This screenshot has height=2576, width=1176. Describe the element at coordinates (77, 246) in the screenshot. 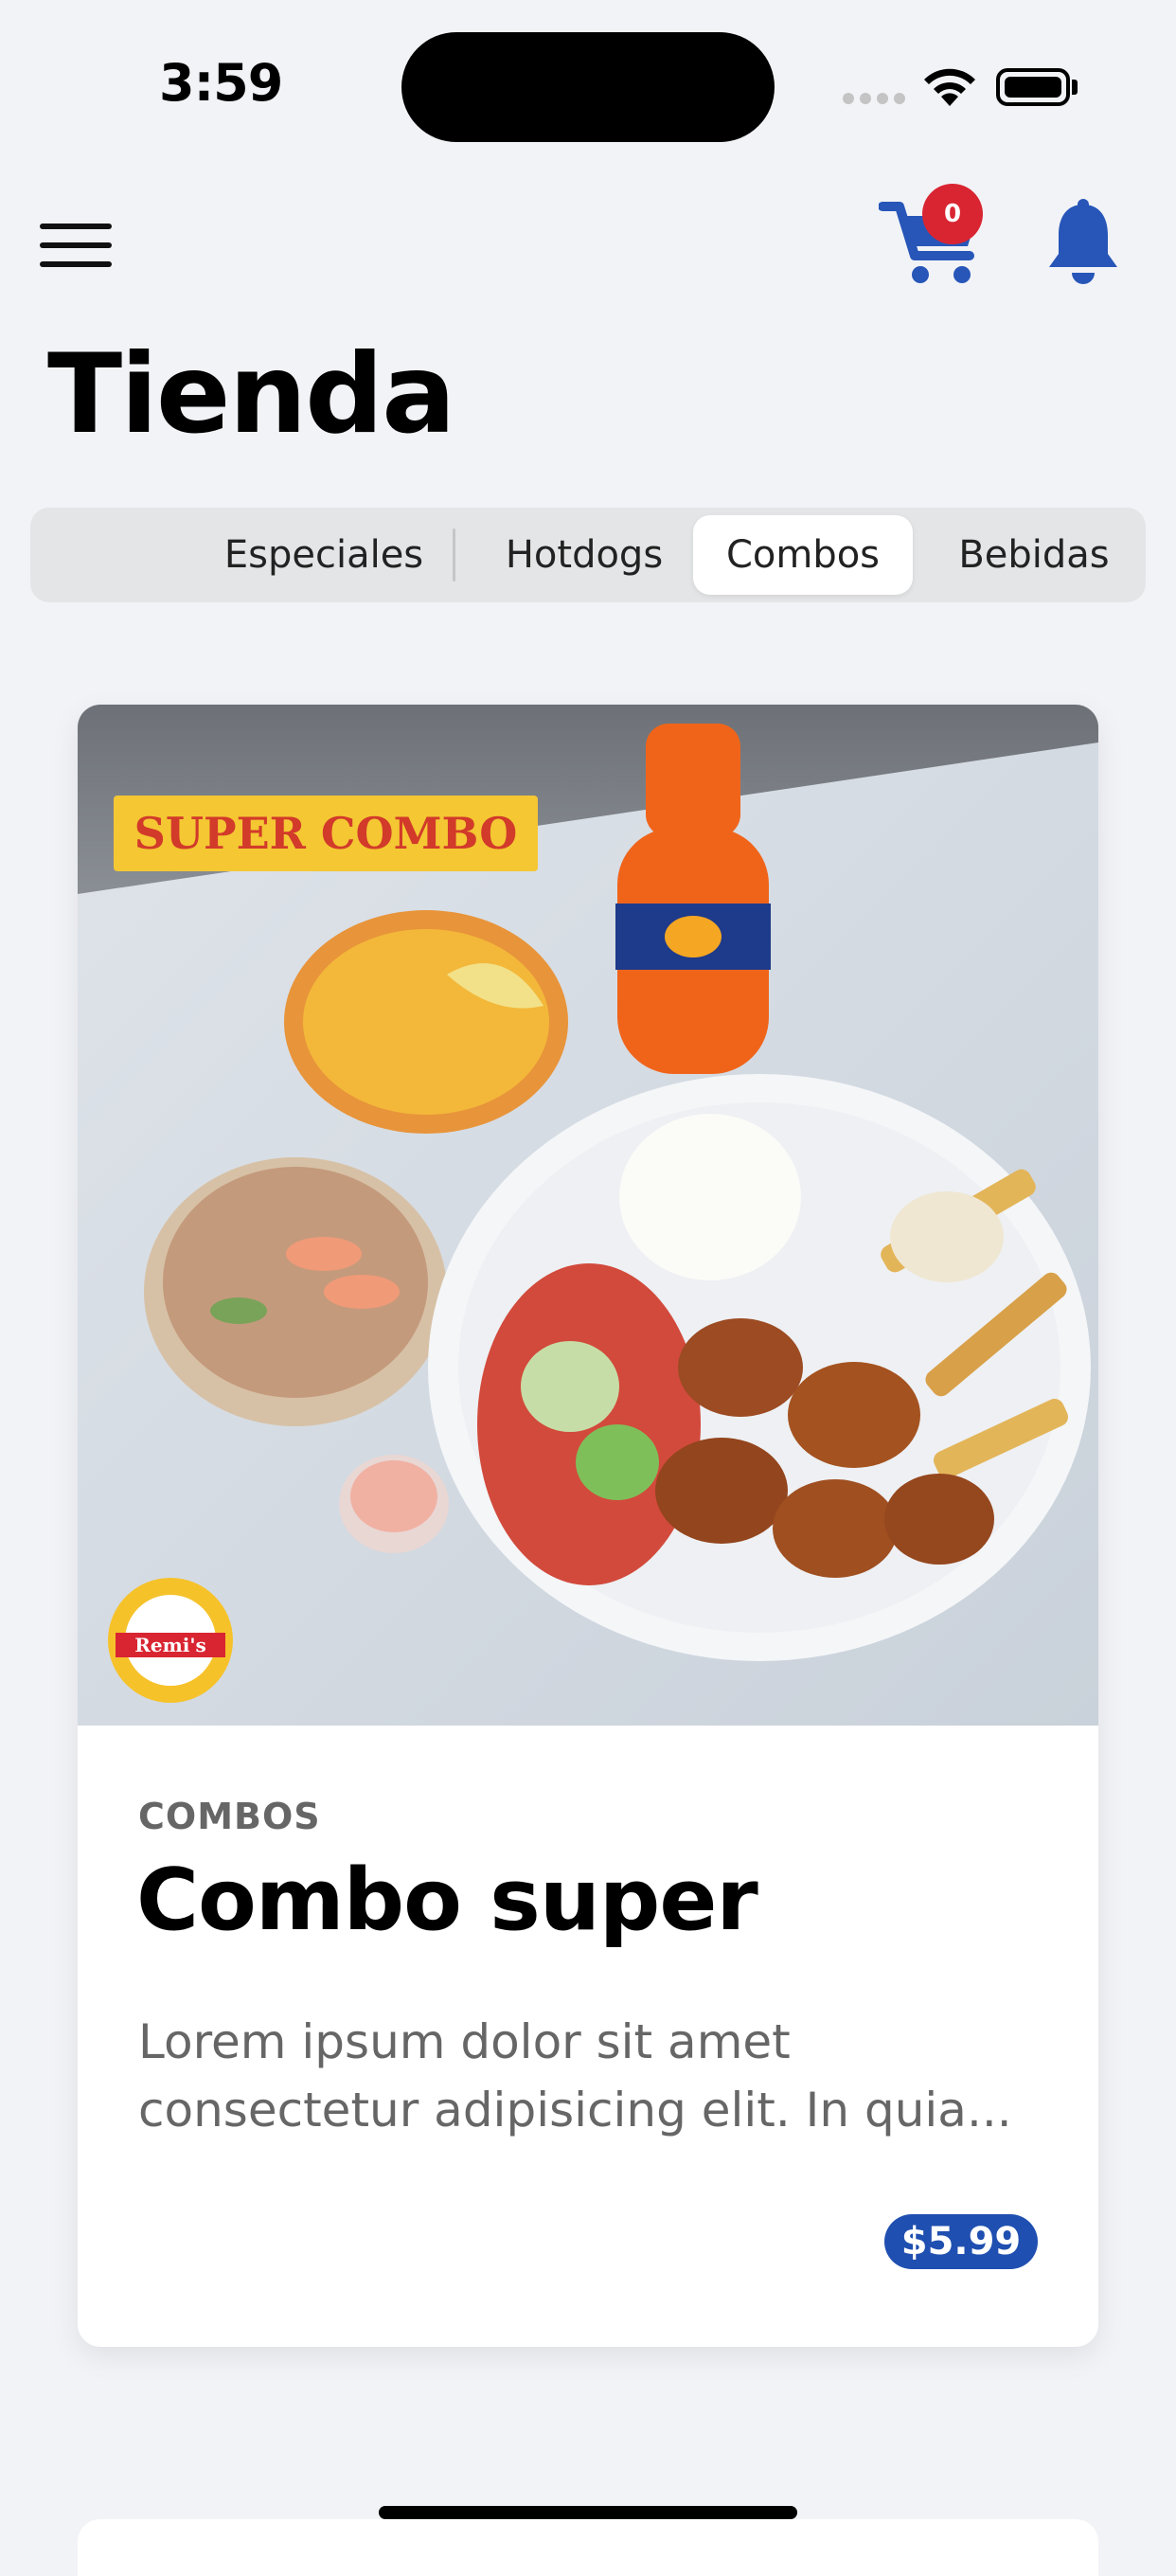

I see `menu-button` at that location.